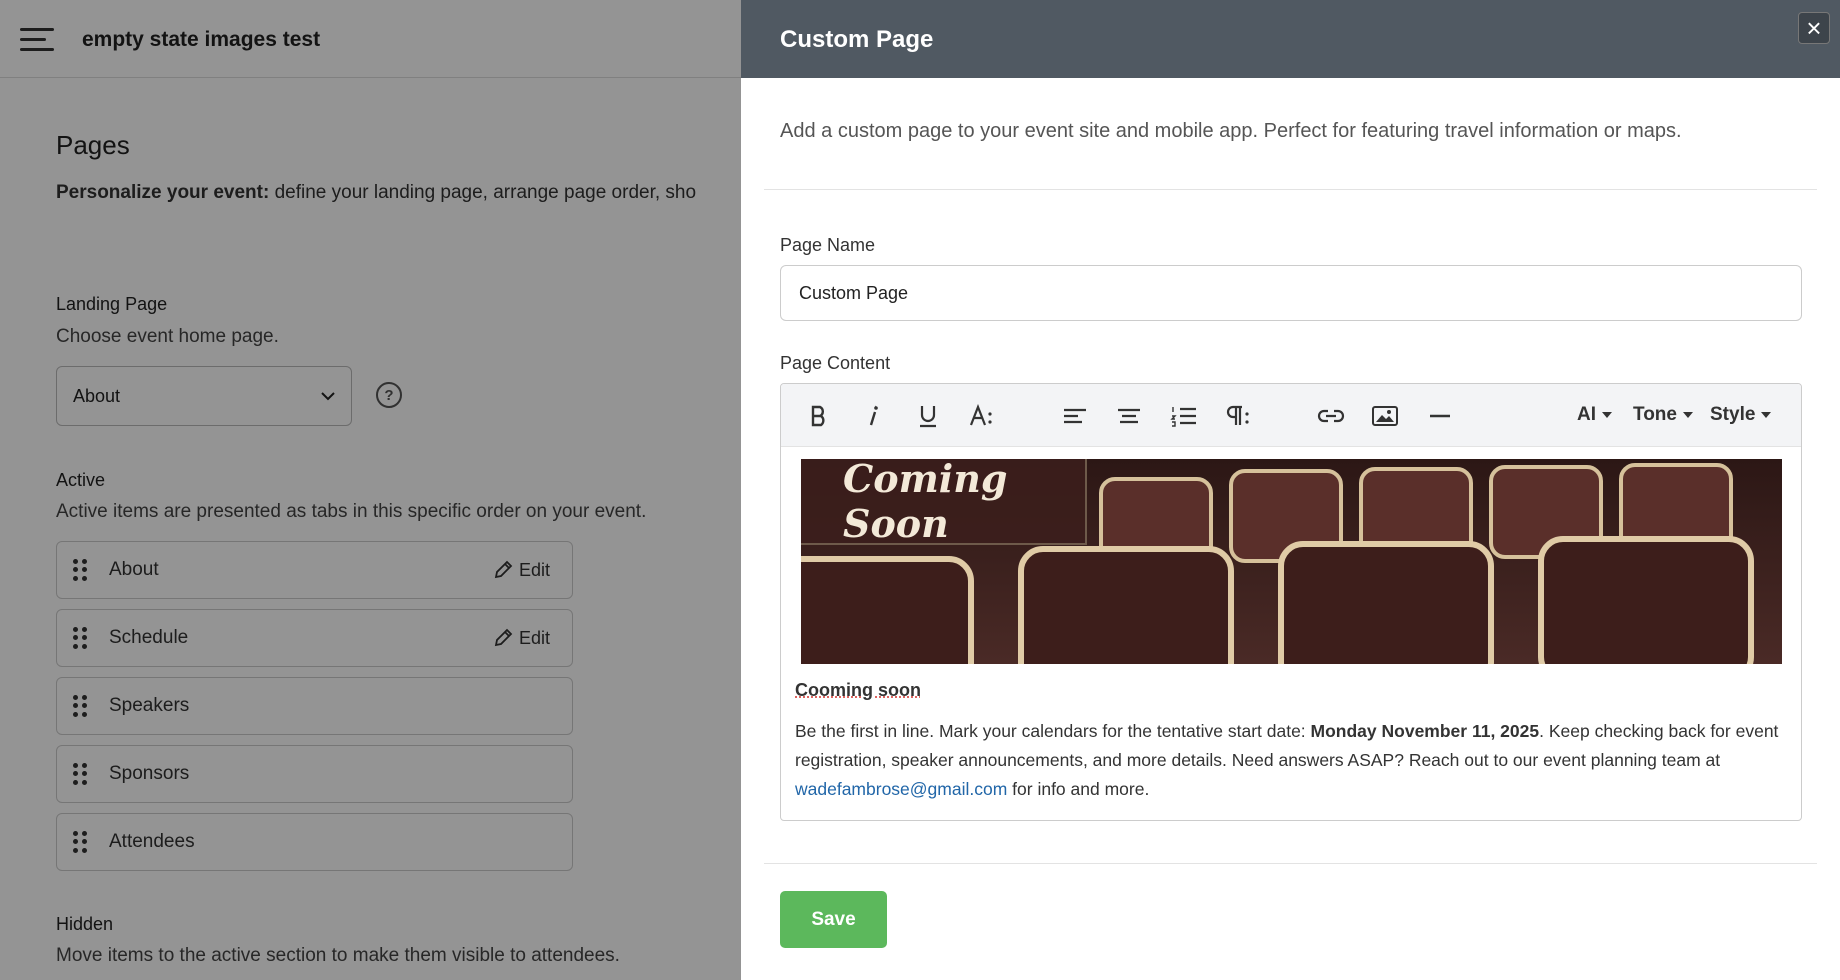 This screenshot has width=1840, height=980. What do you see at coordinates (1291, 415) in the screenshot?
I see `editor-toolbar: AI Tone Style` at bounding box center [1291, 415].